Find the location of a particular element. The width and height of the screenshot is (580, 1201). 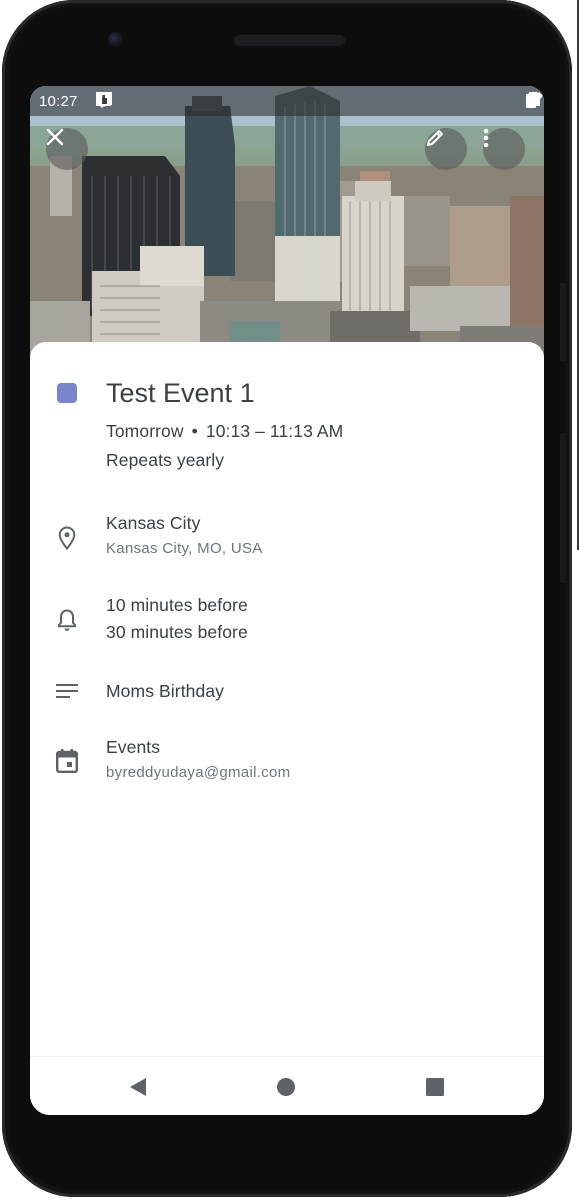

power-button is located at coordinates (563, 322).